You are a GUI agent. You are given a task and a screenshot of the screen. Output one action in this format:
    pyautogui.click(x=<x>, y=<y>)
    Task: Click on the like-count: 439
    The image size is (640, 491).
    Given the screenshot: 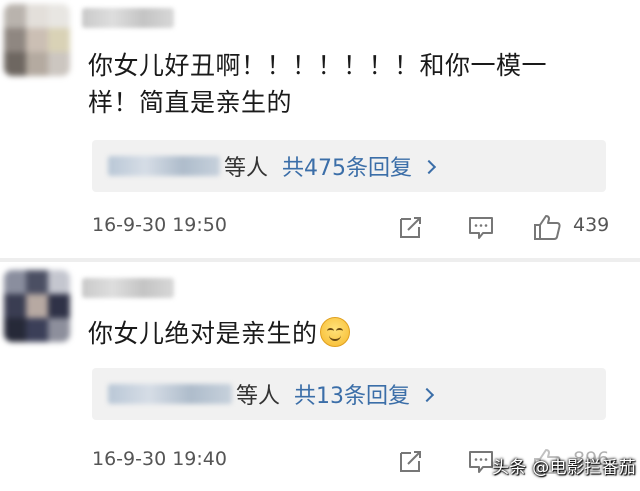 What is the action you would take?
    pyautogui.click(x=591, y=225)
    